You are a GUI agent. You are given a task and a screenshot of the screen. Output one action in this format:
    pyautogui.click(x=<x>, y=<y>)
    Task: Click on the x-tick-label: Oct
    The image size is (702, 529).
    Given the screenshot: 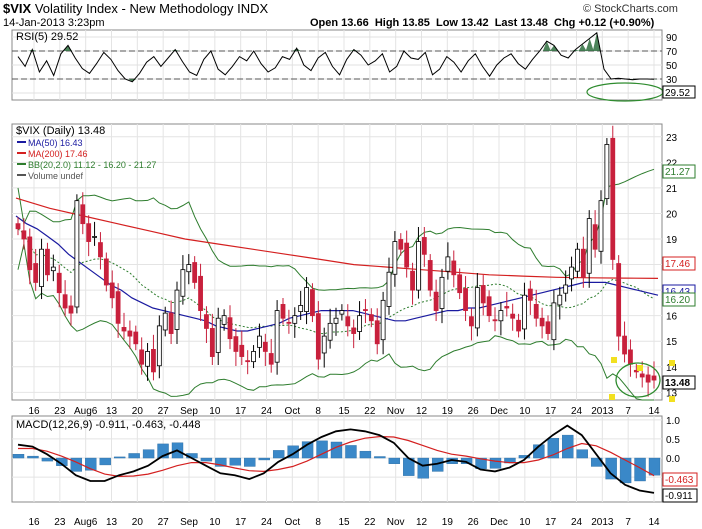 What is the action you would take?
    pyautogui.click(x=293, y=522)
    